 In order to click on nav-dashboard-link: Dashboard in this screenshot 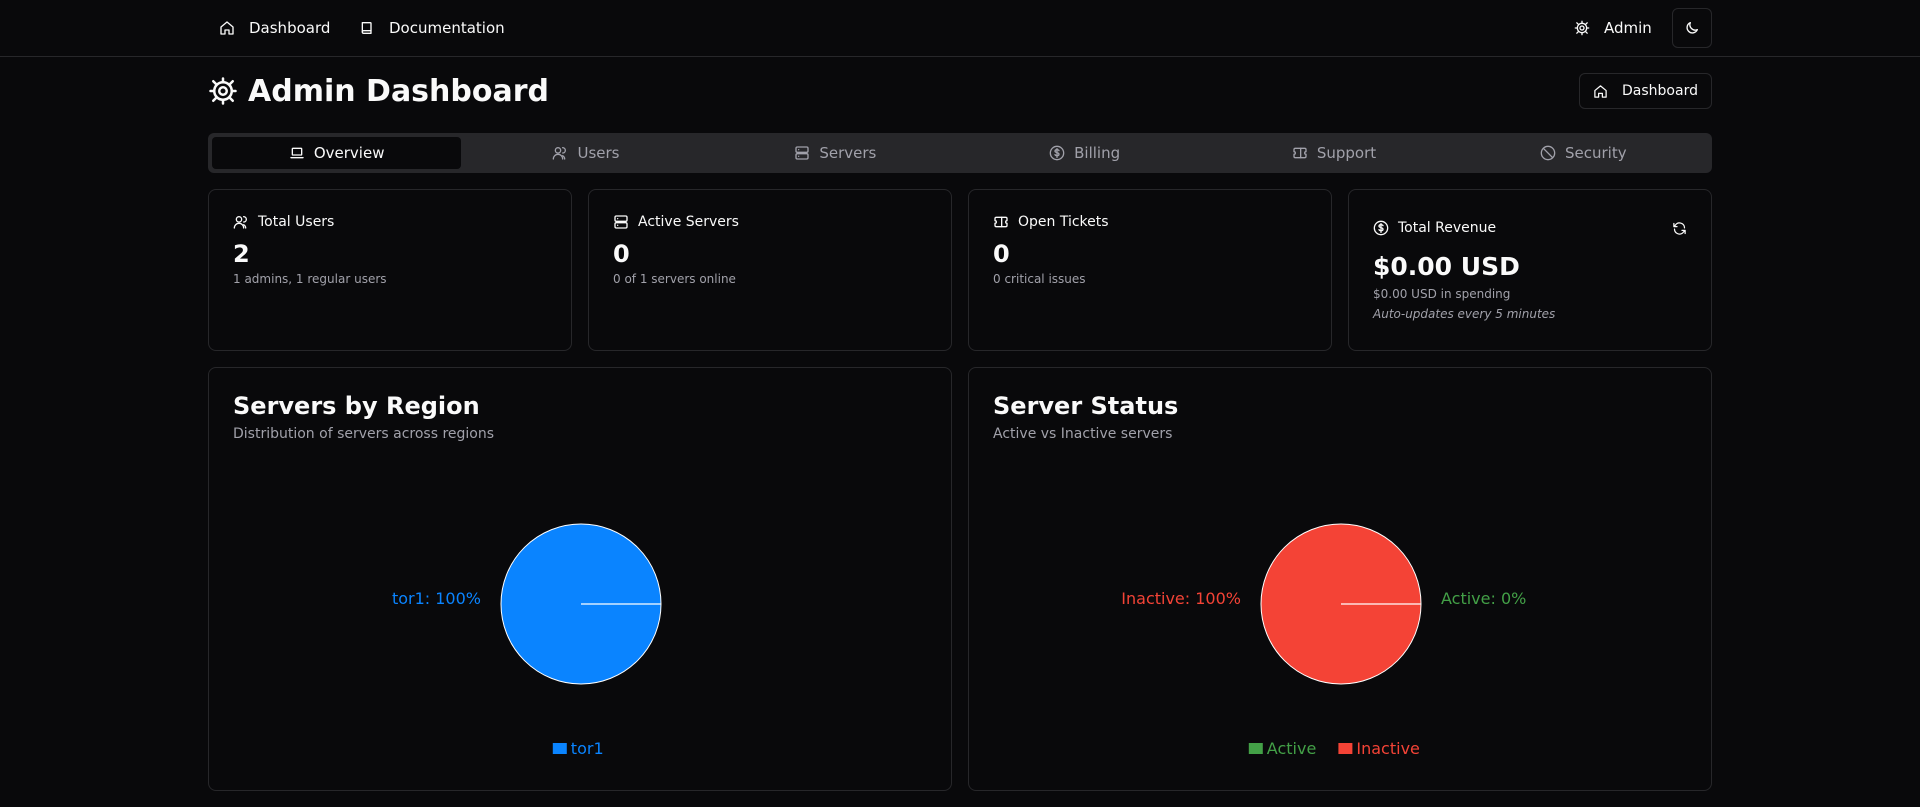, I will do `click(274, 28)`.